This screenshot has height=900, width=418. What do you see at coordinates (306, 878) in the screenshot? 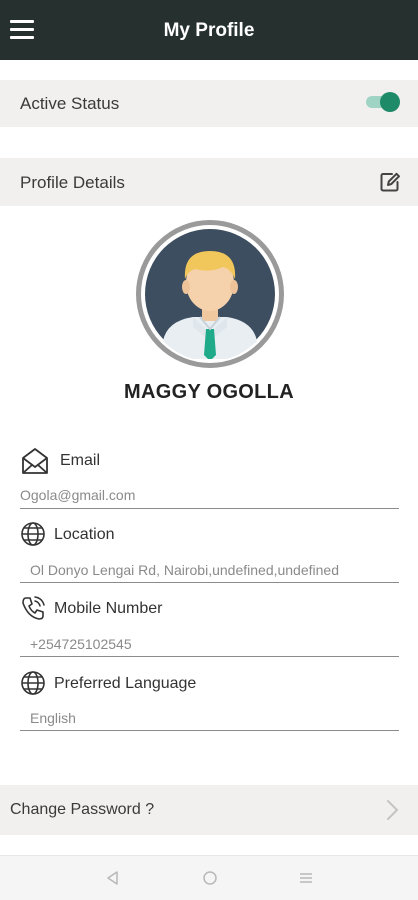
I see `recent-apps-icon` at bounding box center [306, 878].